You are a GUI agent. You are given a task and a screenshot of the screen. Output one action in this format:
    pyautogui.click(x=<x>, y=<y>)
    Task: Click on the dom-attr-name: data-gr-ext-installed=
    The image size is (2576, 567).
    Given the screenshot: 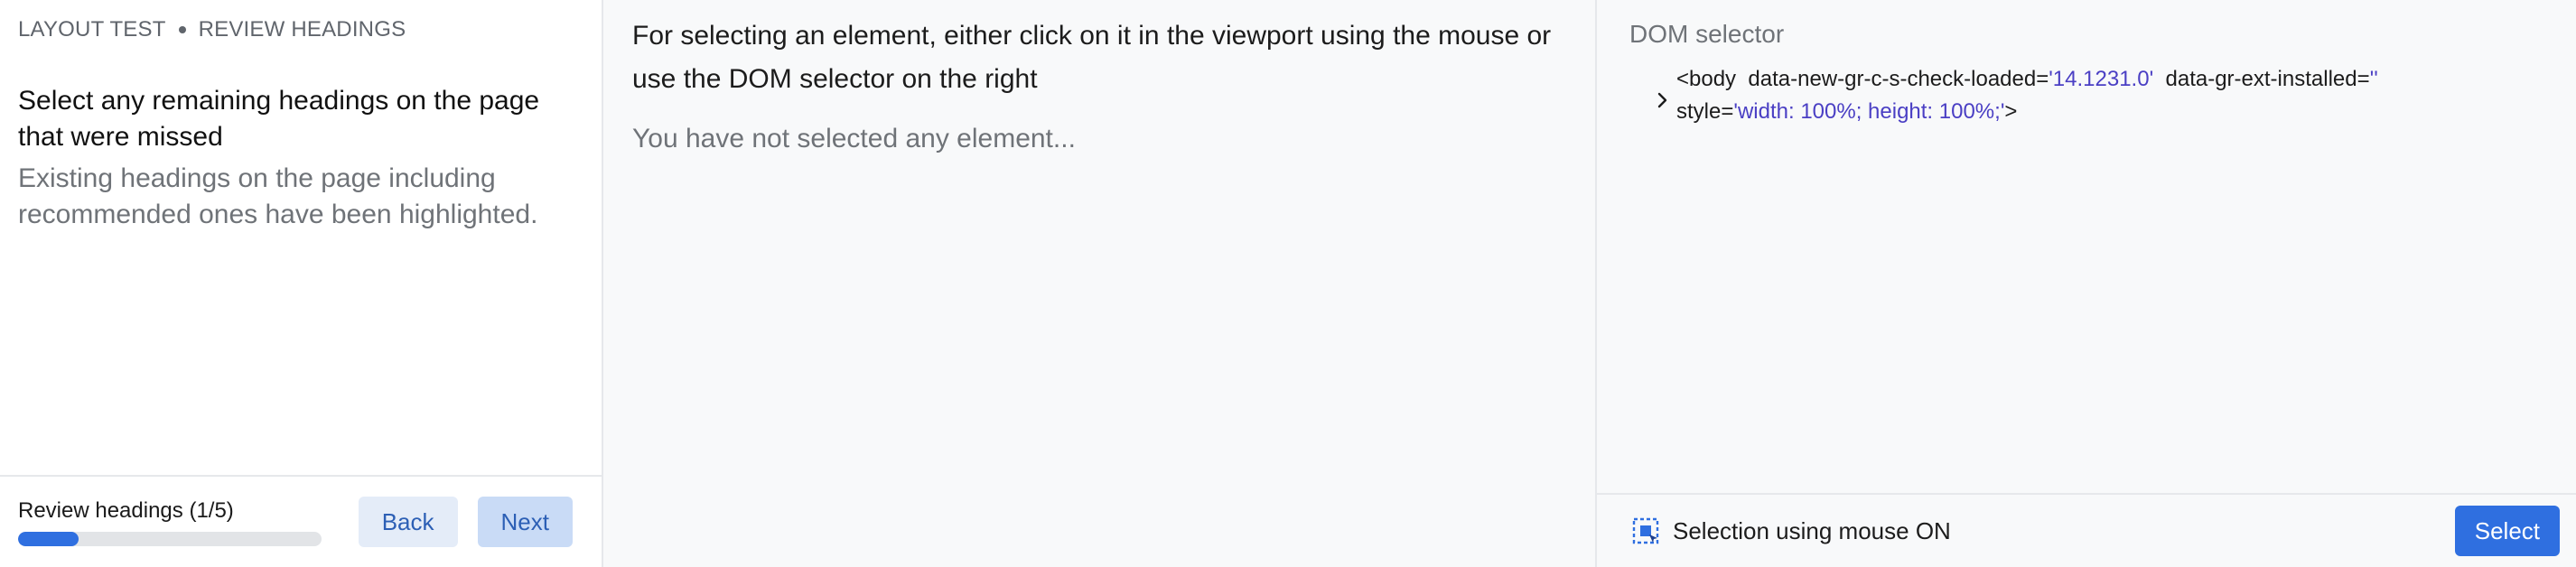 What is the action you would take?
    pyautogui.click(x=2268, y=79)
    